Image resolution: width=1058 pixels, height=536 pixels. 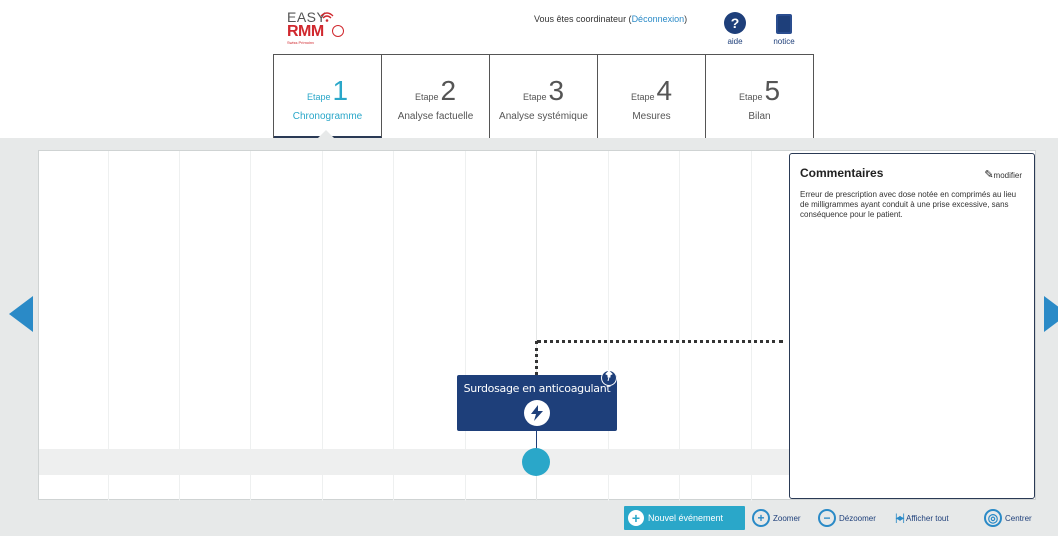 I want to click on comment-connector, so click(x=660, y=341).